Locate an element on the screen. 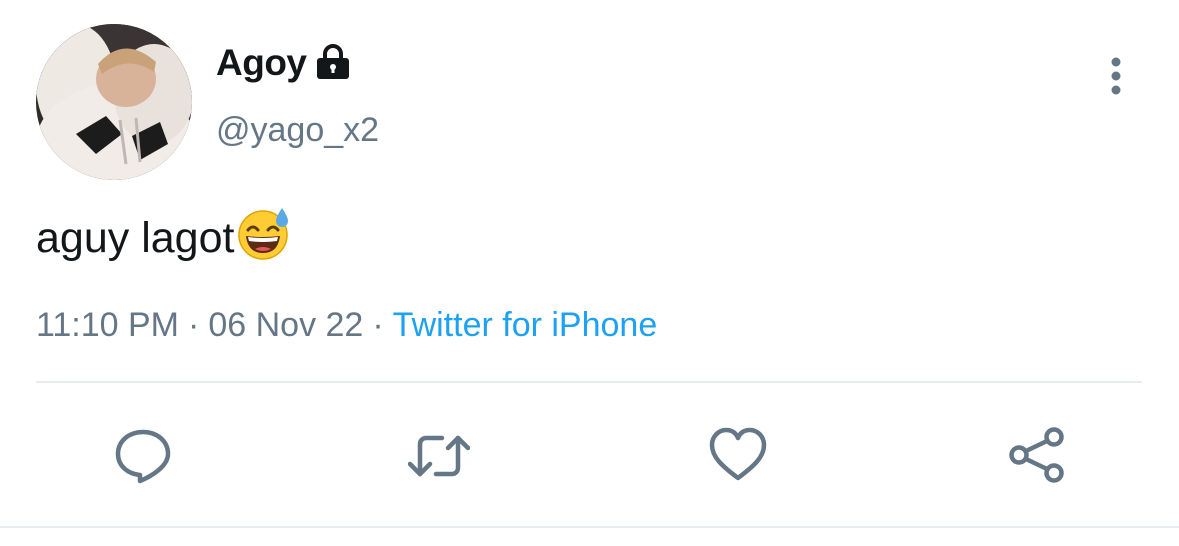  reply-button is located at coordinates (143, 456).